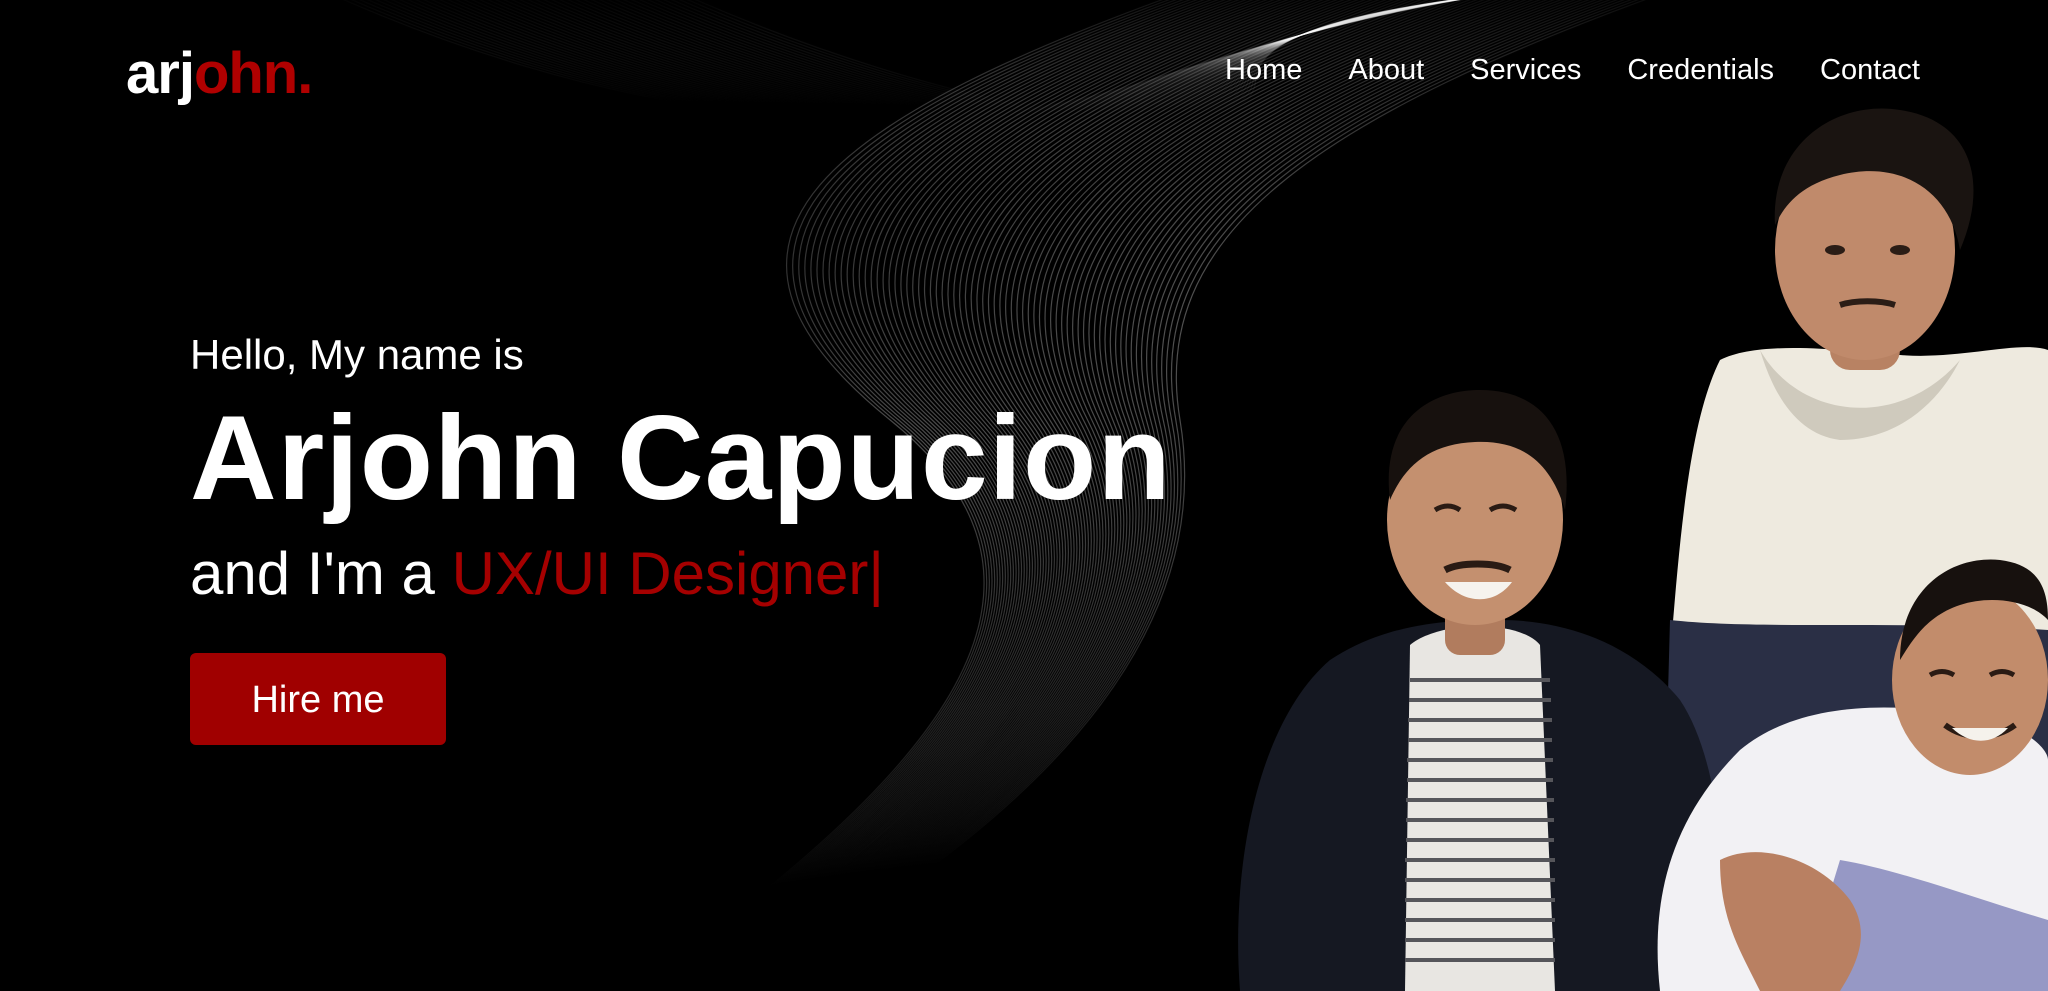 The height and width of the screenshot is (991, 2048). What do you see at coordinates (681, 458) in the screenshot?
I see `hero-name: Arjohn Capucion` at bounding box center [681, 458].